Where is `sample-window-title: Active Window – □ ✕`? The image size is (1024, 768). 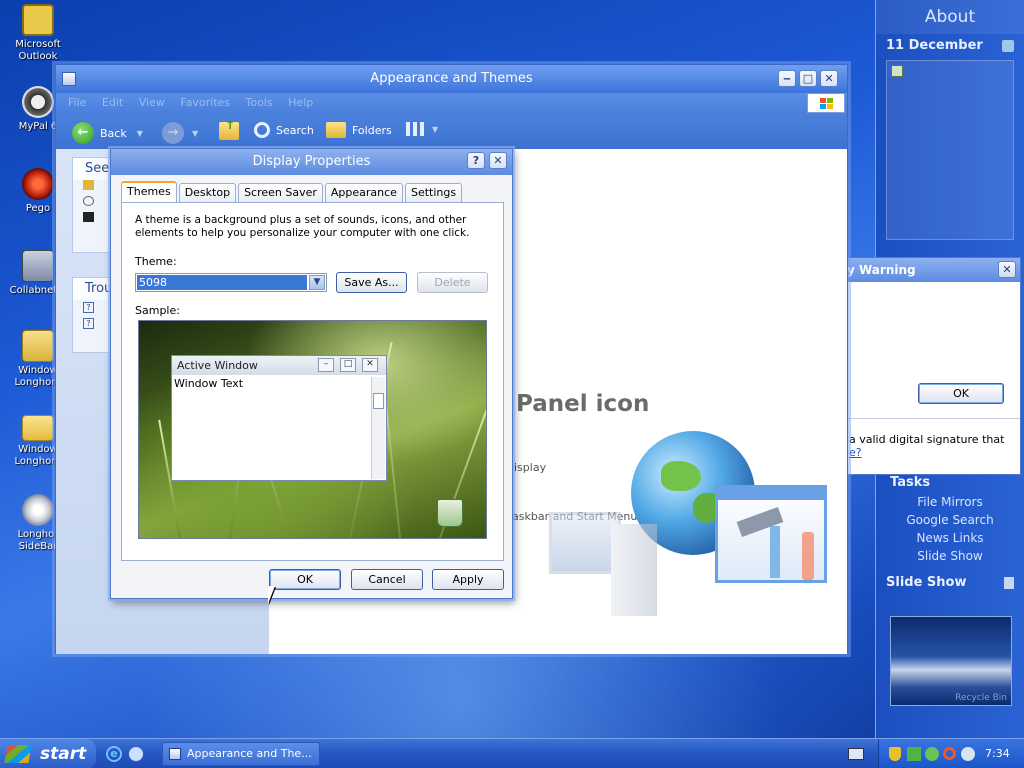
sample-window-title: Active Window – □ ✕ is located at coordinates (279, 365).